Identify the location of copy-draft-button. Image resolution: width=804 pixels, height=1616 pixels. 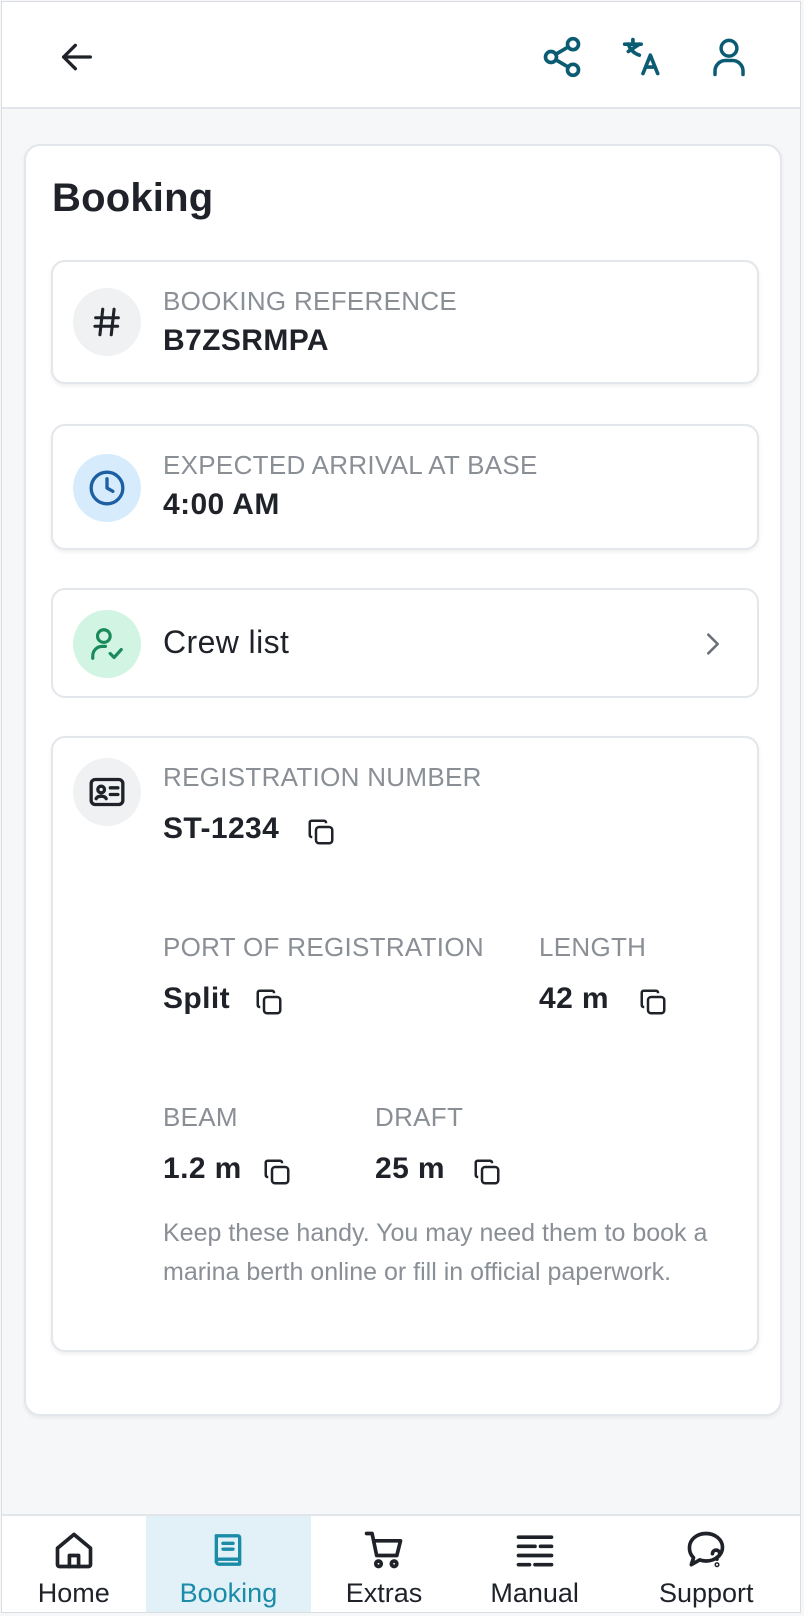
(487, 1172).